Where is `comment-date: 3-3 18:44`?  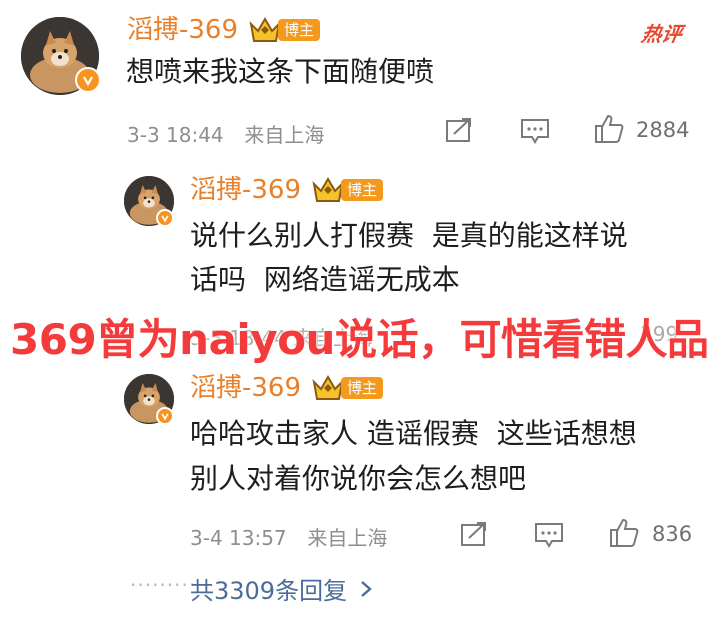 comment-date: 3-3 18:44 is located at coordinates (175, 135).